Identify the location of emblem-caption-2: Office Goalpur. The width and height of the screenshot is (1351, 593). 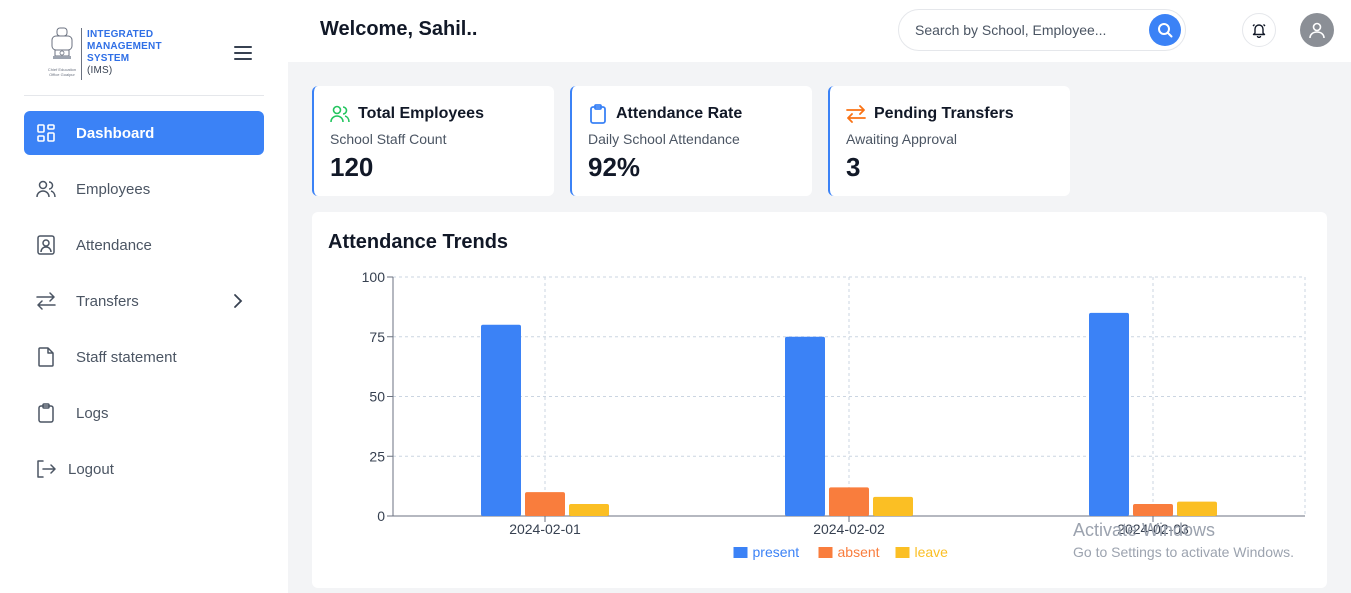
(62, 74).